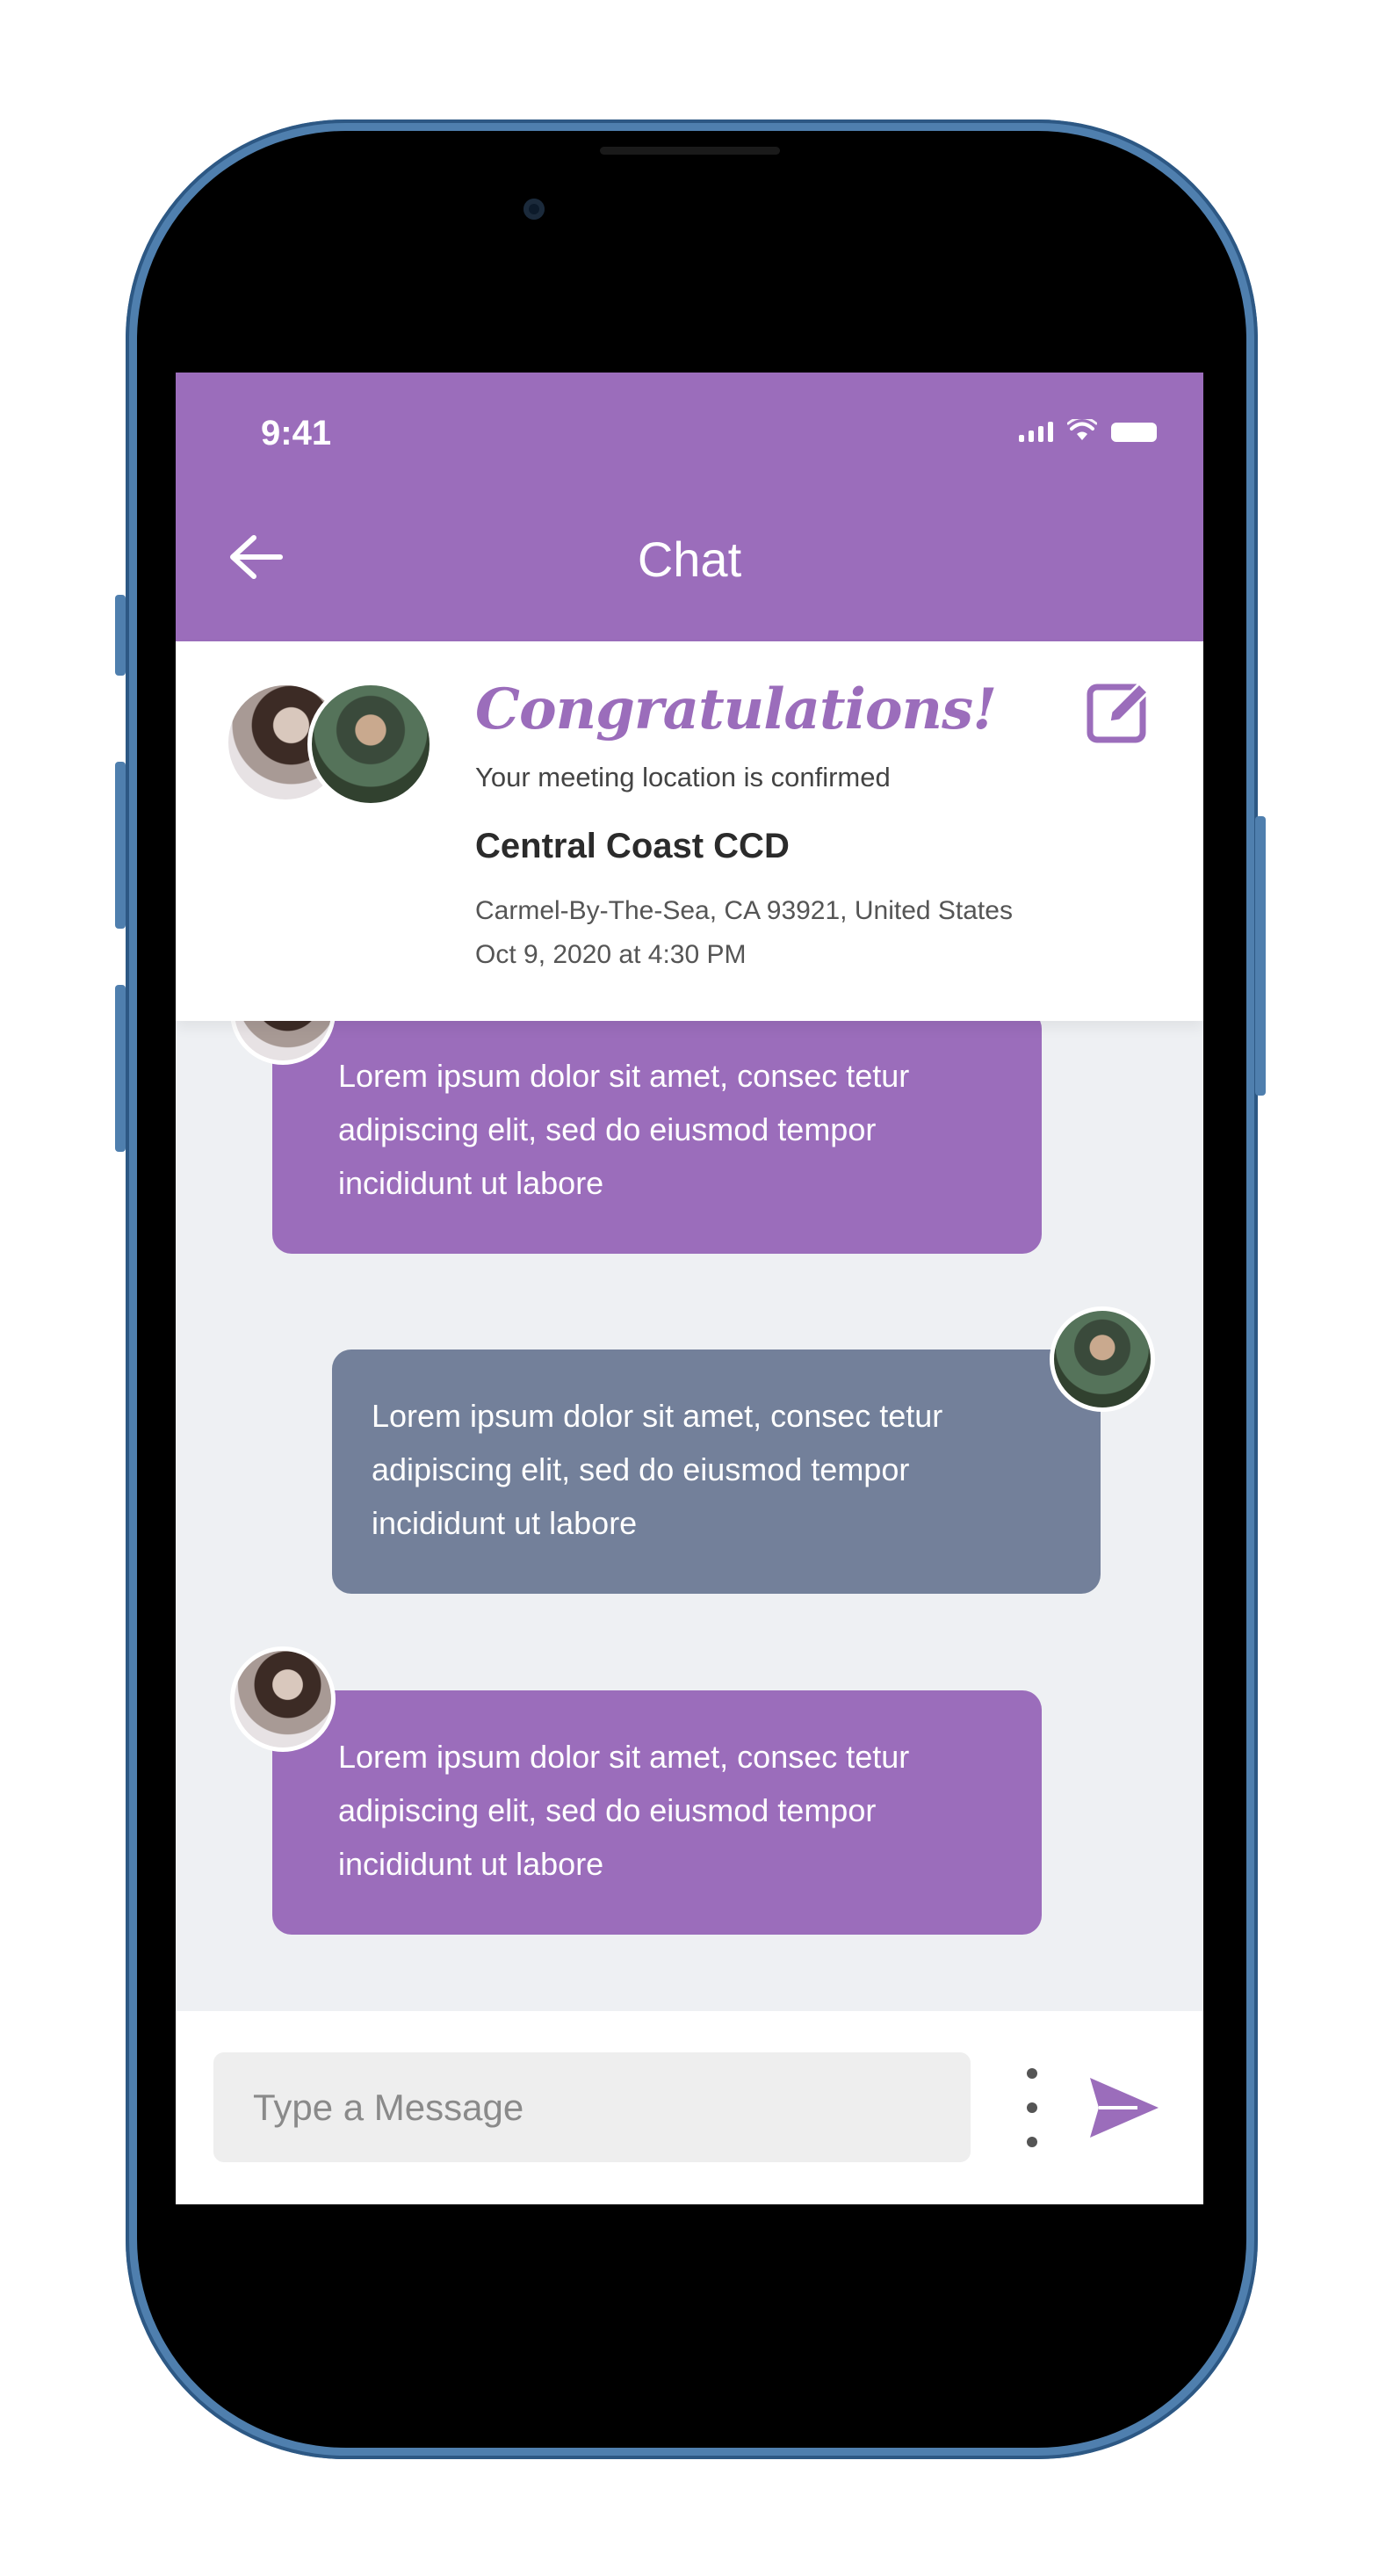 Image resolution: width=1379 pixels, height=2576 pixels. Describe the element at coordinates (683, 777) in the screenshot. I see `confirmation-subtitle: Your meeting location is confirmed` at that location.